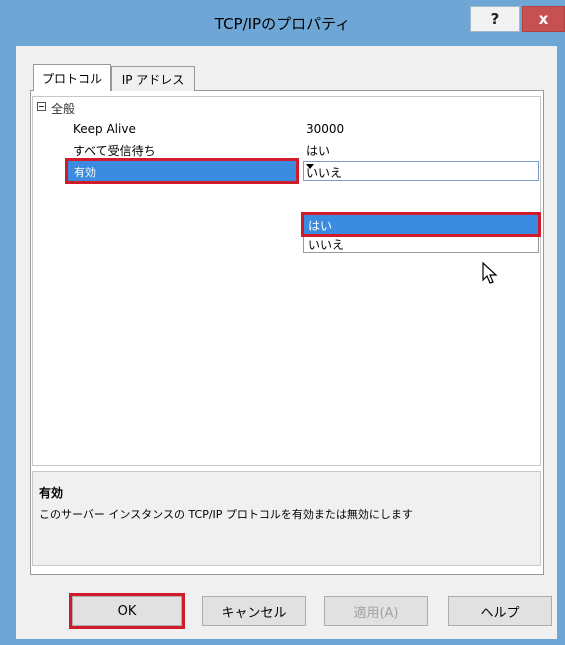  I want to click on enabled-value-select: いいえ, so click(421, 171).